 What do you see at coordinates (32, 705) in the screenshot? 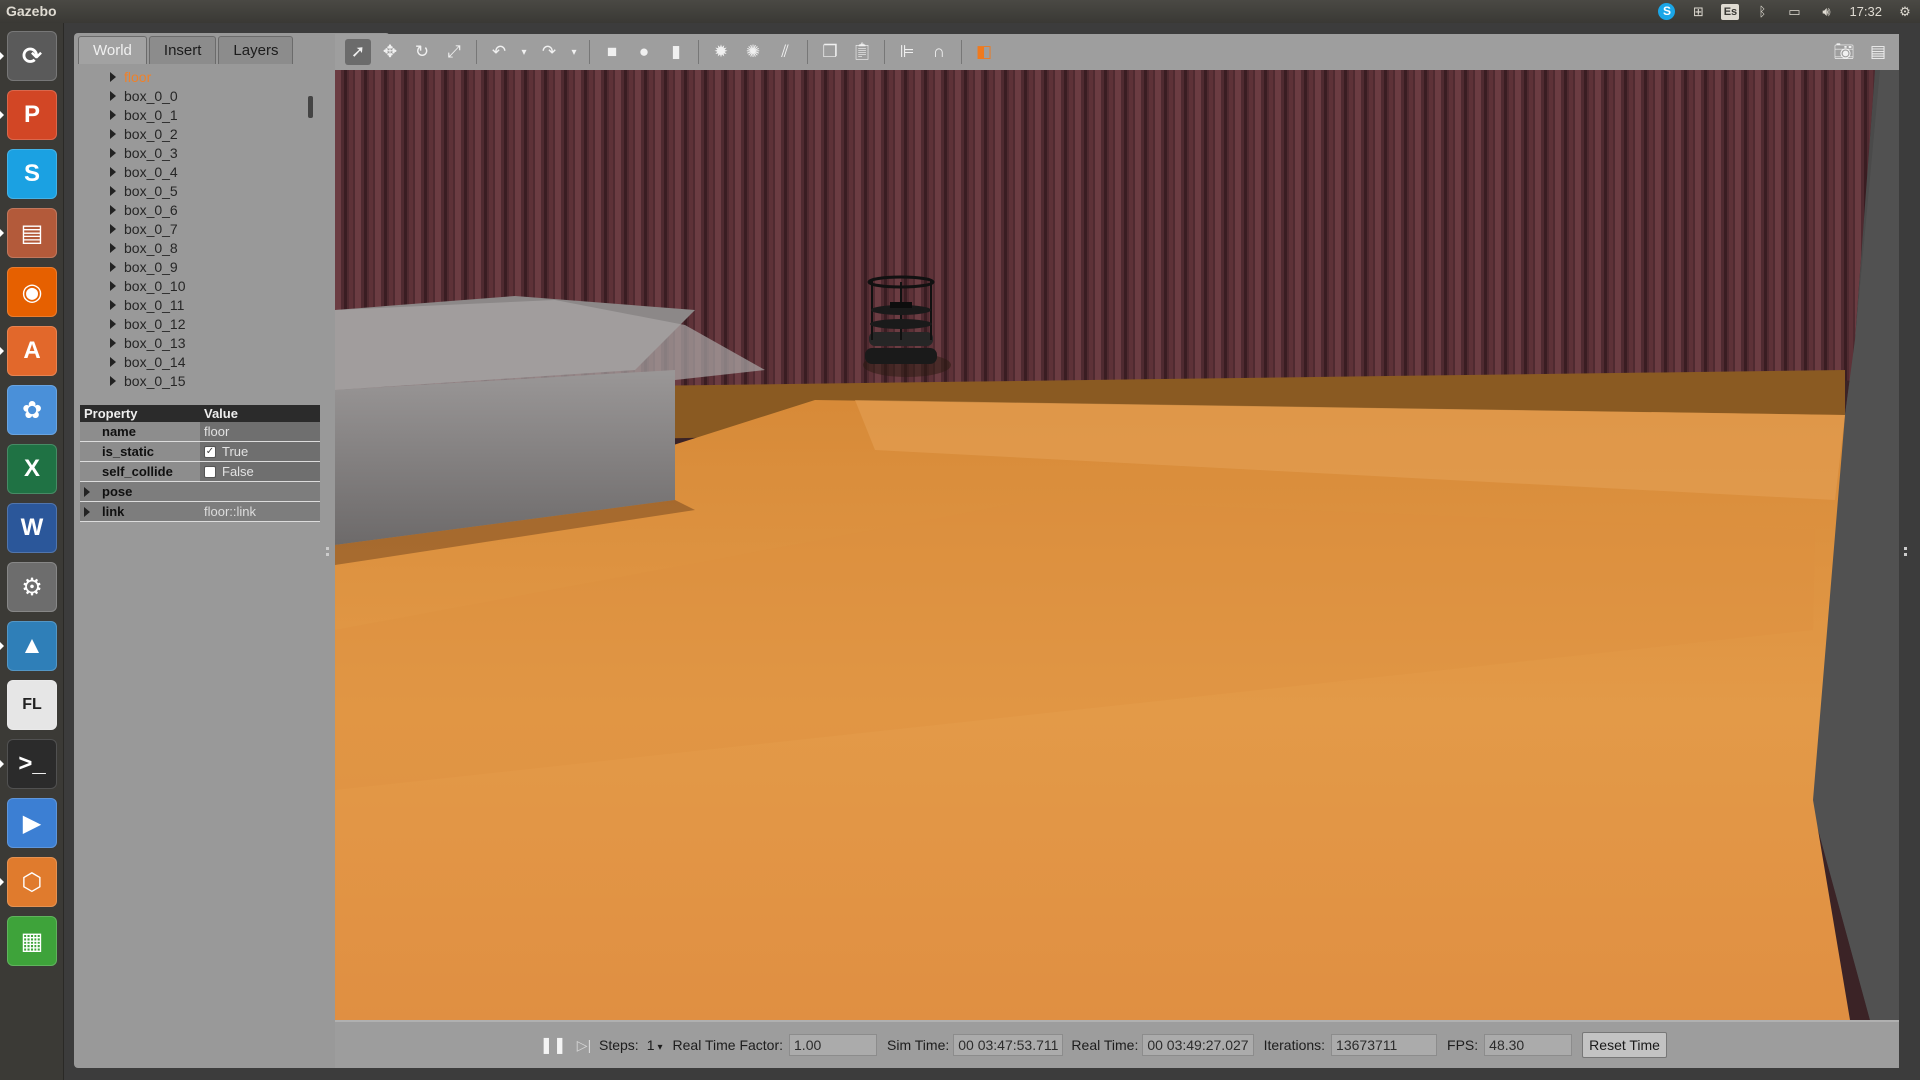
I see `launcher-fledps-icon: FL` at bounding box center [32, 705].